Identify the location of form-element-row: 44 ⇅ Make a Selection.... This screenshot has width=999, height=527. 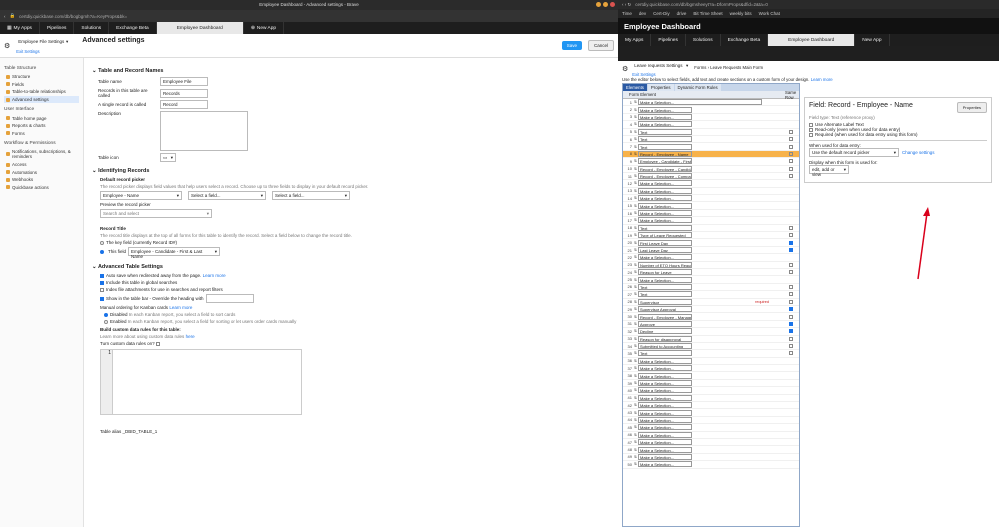
(711, 420).